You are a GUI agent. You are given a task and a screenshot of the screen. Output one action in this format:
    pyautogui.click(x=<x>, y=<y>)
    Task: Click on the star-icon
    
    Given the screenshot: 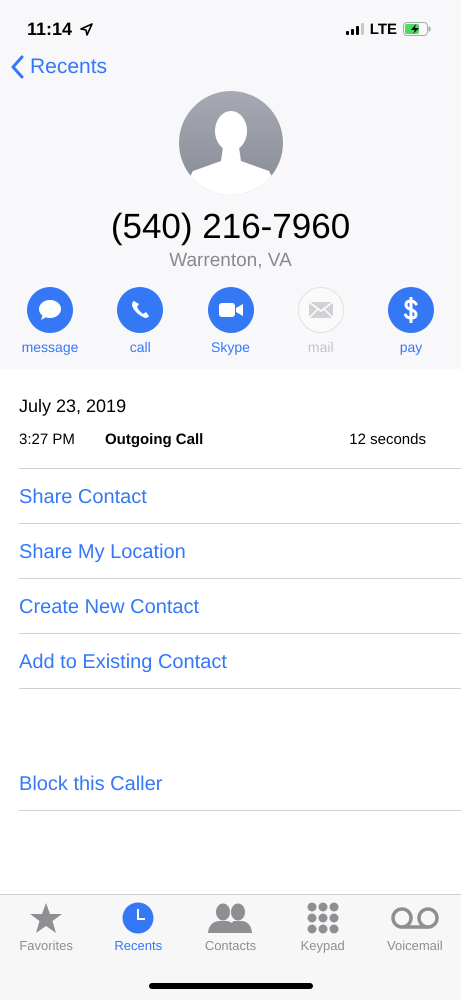 What is the action you would take?
    pyautogui.click(x=46, y=918)
    